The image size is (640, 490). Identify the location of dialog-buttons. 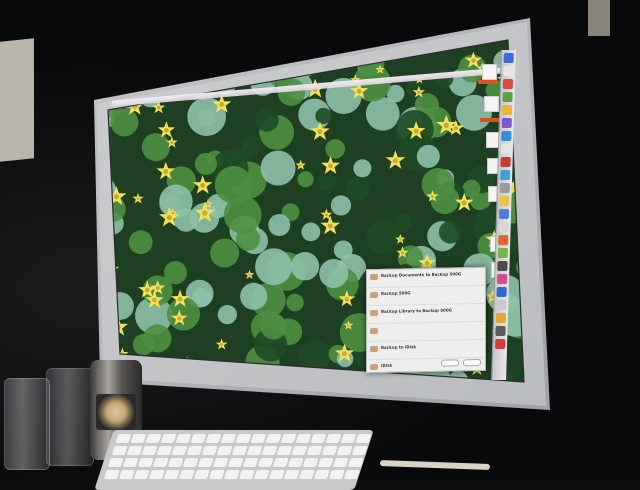
(461, 362).